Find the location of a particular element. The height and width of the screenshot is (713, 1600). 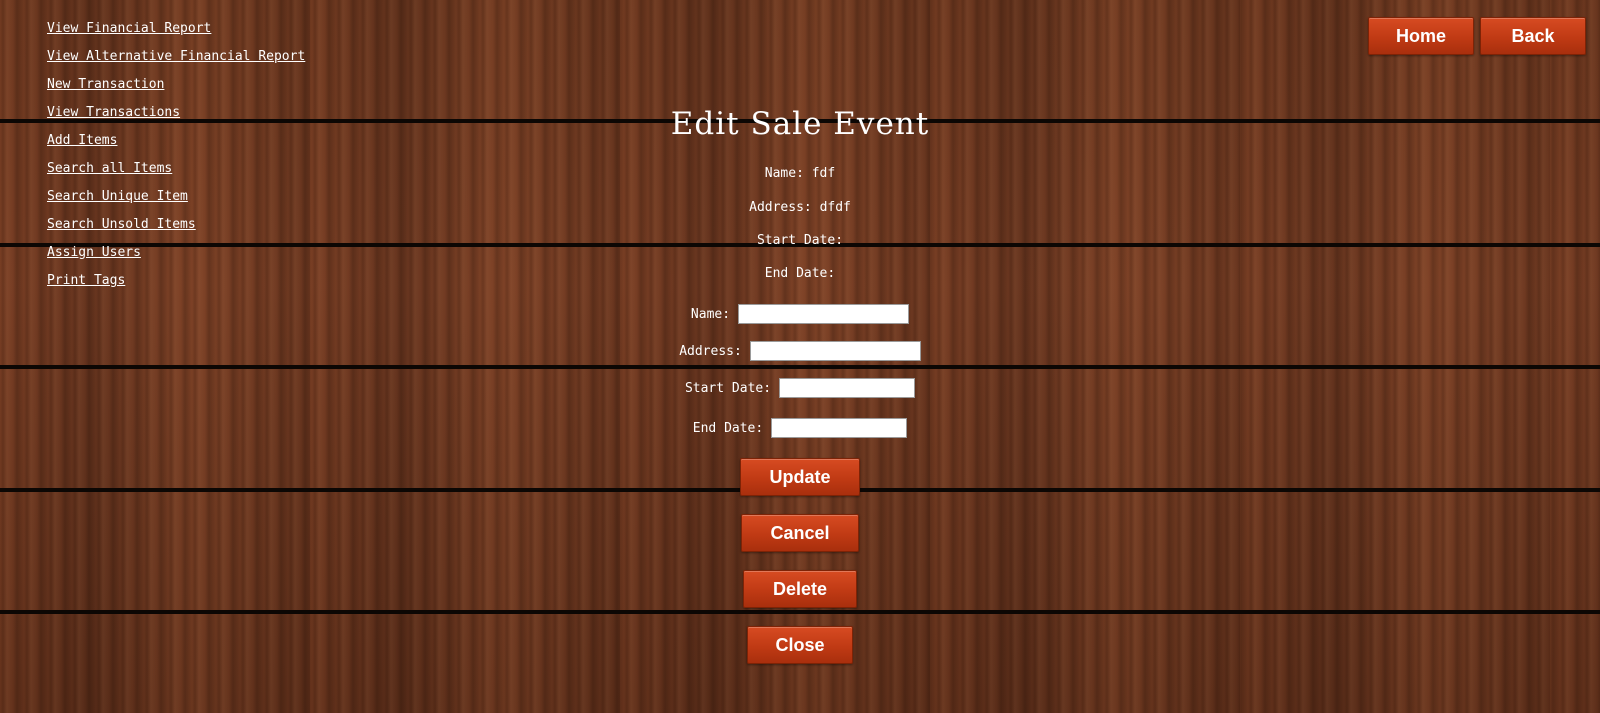

end-date-field is located at coordinates (839, 428).